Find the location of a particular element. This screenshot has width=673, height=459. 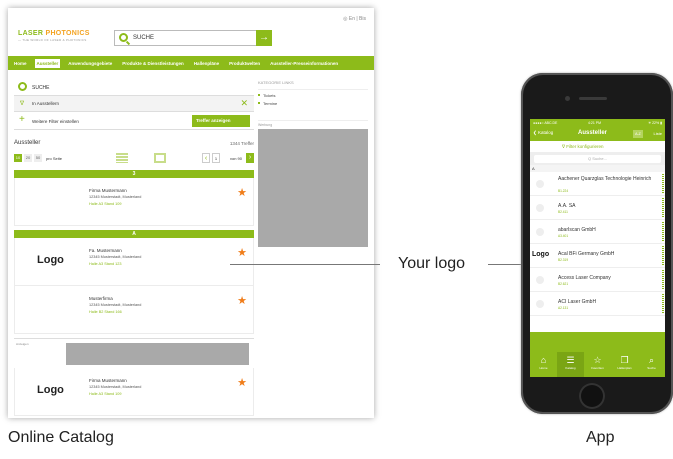

tab-hallenplan: ❐ Hallenplan is located at coordinates (624, 364).